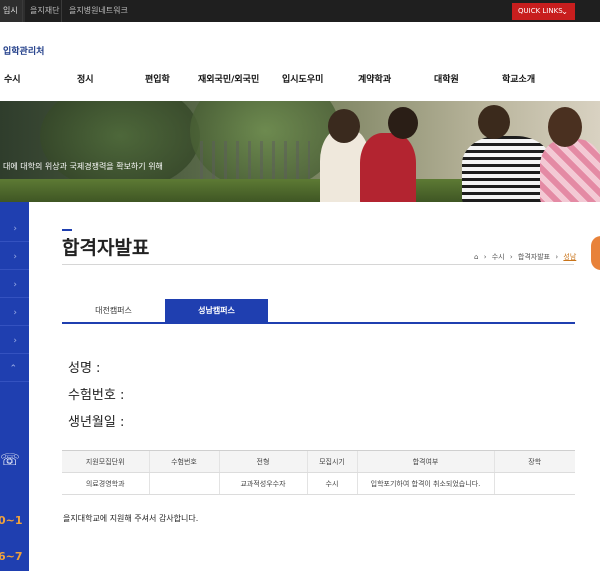 This screenshot has height=571, width=600. What do you see at coordinates (595, 253) in the screenshot?
I see `floating-side-tab` at bounding box center [595, 253].